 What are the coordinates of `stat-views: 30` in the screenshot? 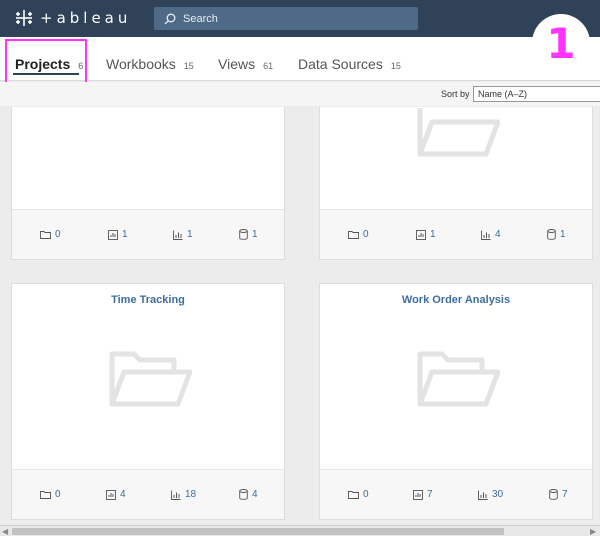 It's located at (490, 494).